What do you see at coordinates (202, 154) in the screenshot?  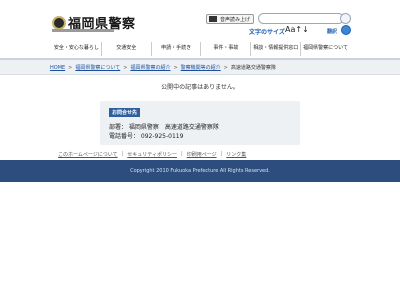 I see `footer-link-print-page: 印刷用ページ` at bounding box center [202, 154].